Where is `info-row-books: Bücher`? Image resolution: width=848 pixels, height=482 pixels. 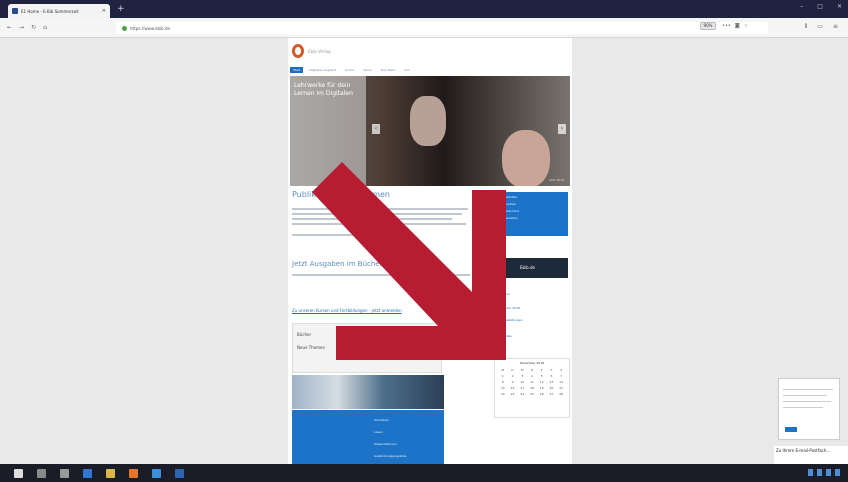
info-row-books: Bücher is located at coordinates (367, 334).